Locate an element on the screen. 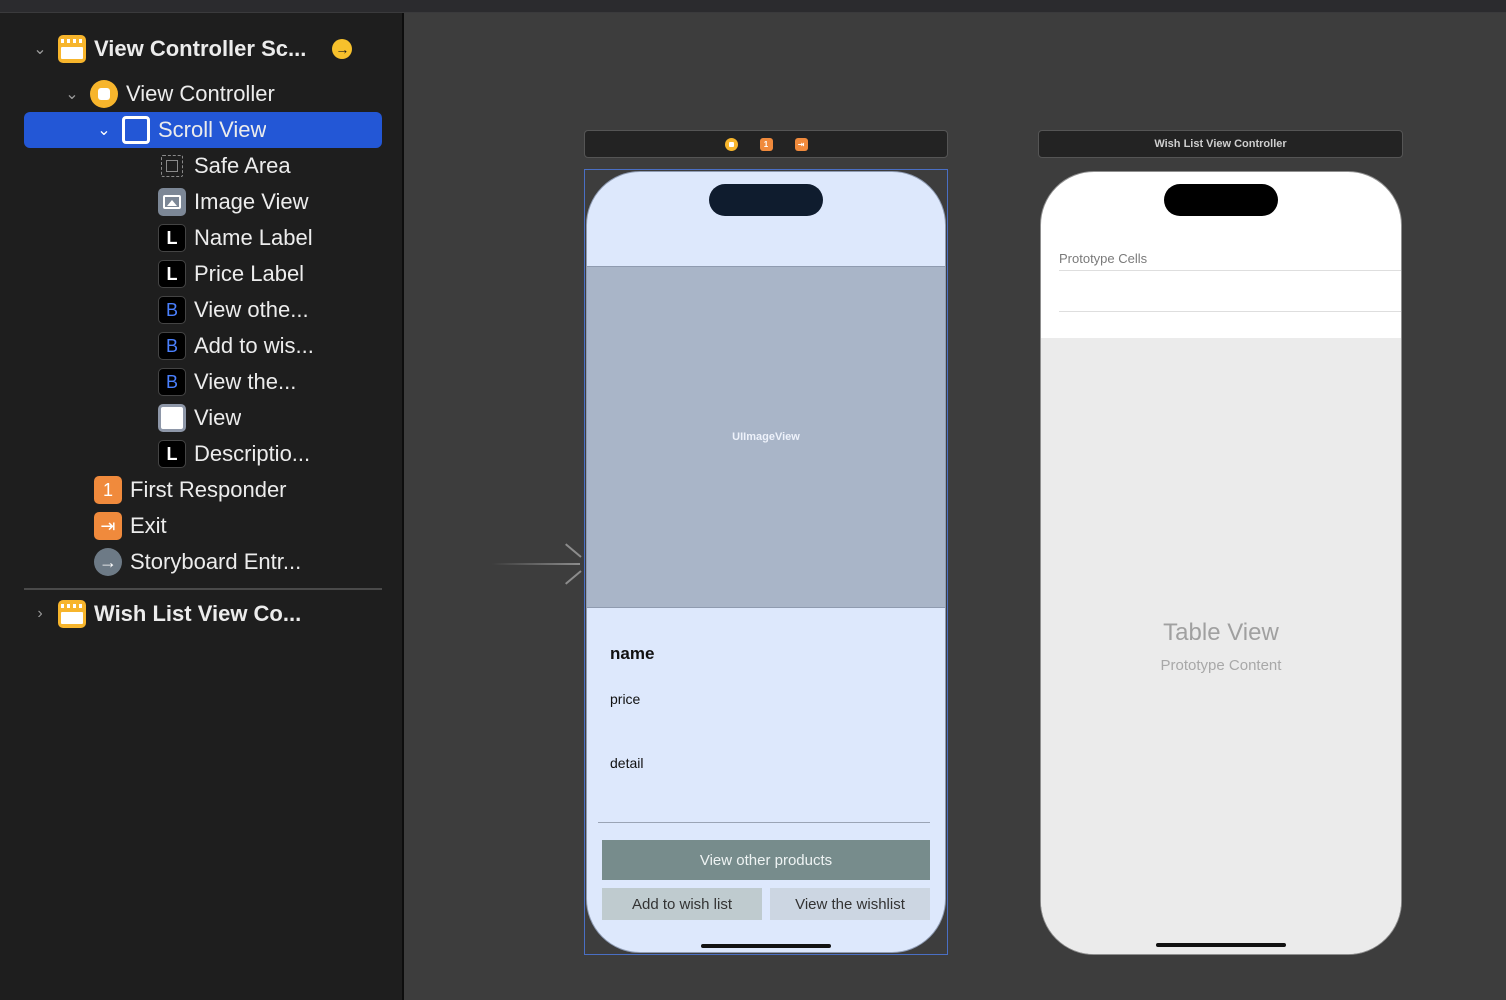 The height and width of the screenshot is (1000, 1506). view-icon is located at coordinates (172, 418).